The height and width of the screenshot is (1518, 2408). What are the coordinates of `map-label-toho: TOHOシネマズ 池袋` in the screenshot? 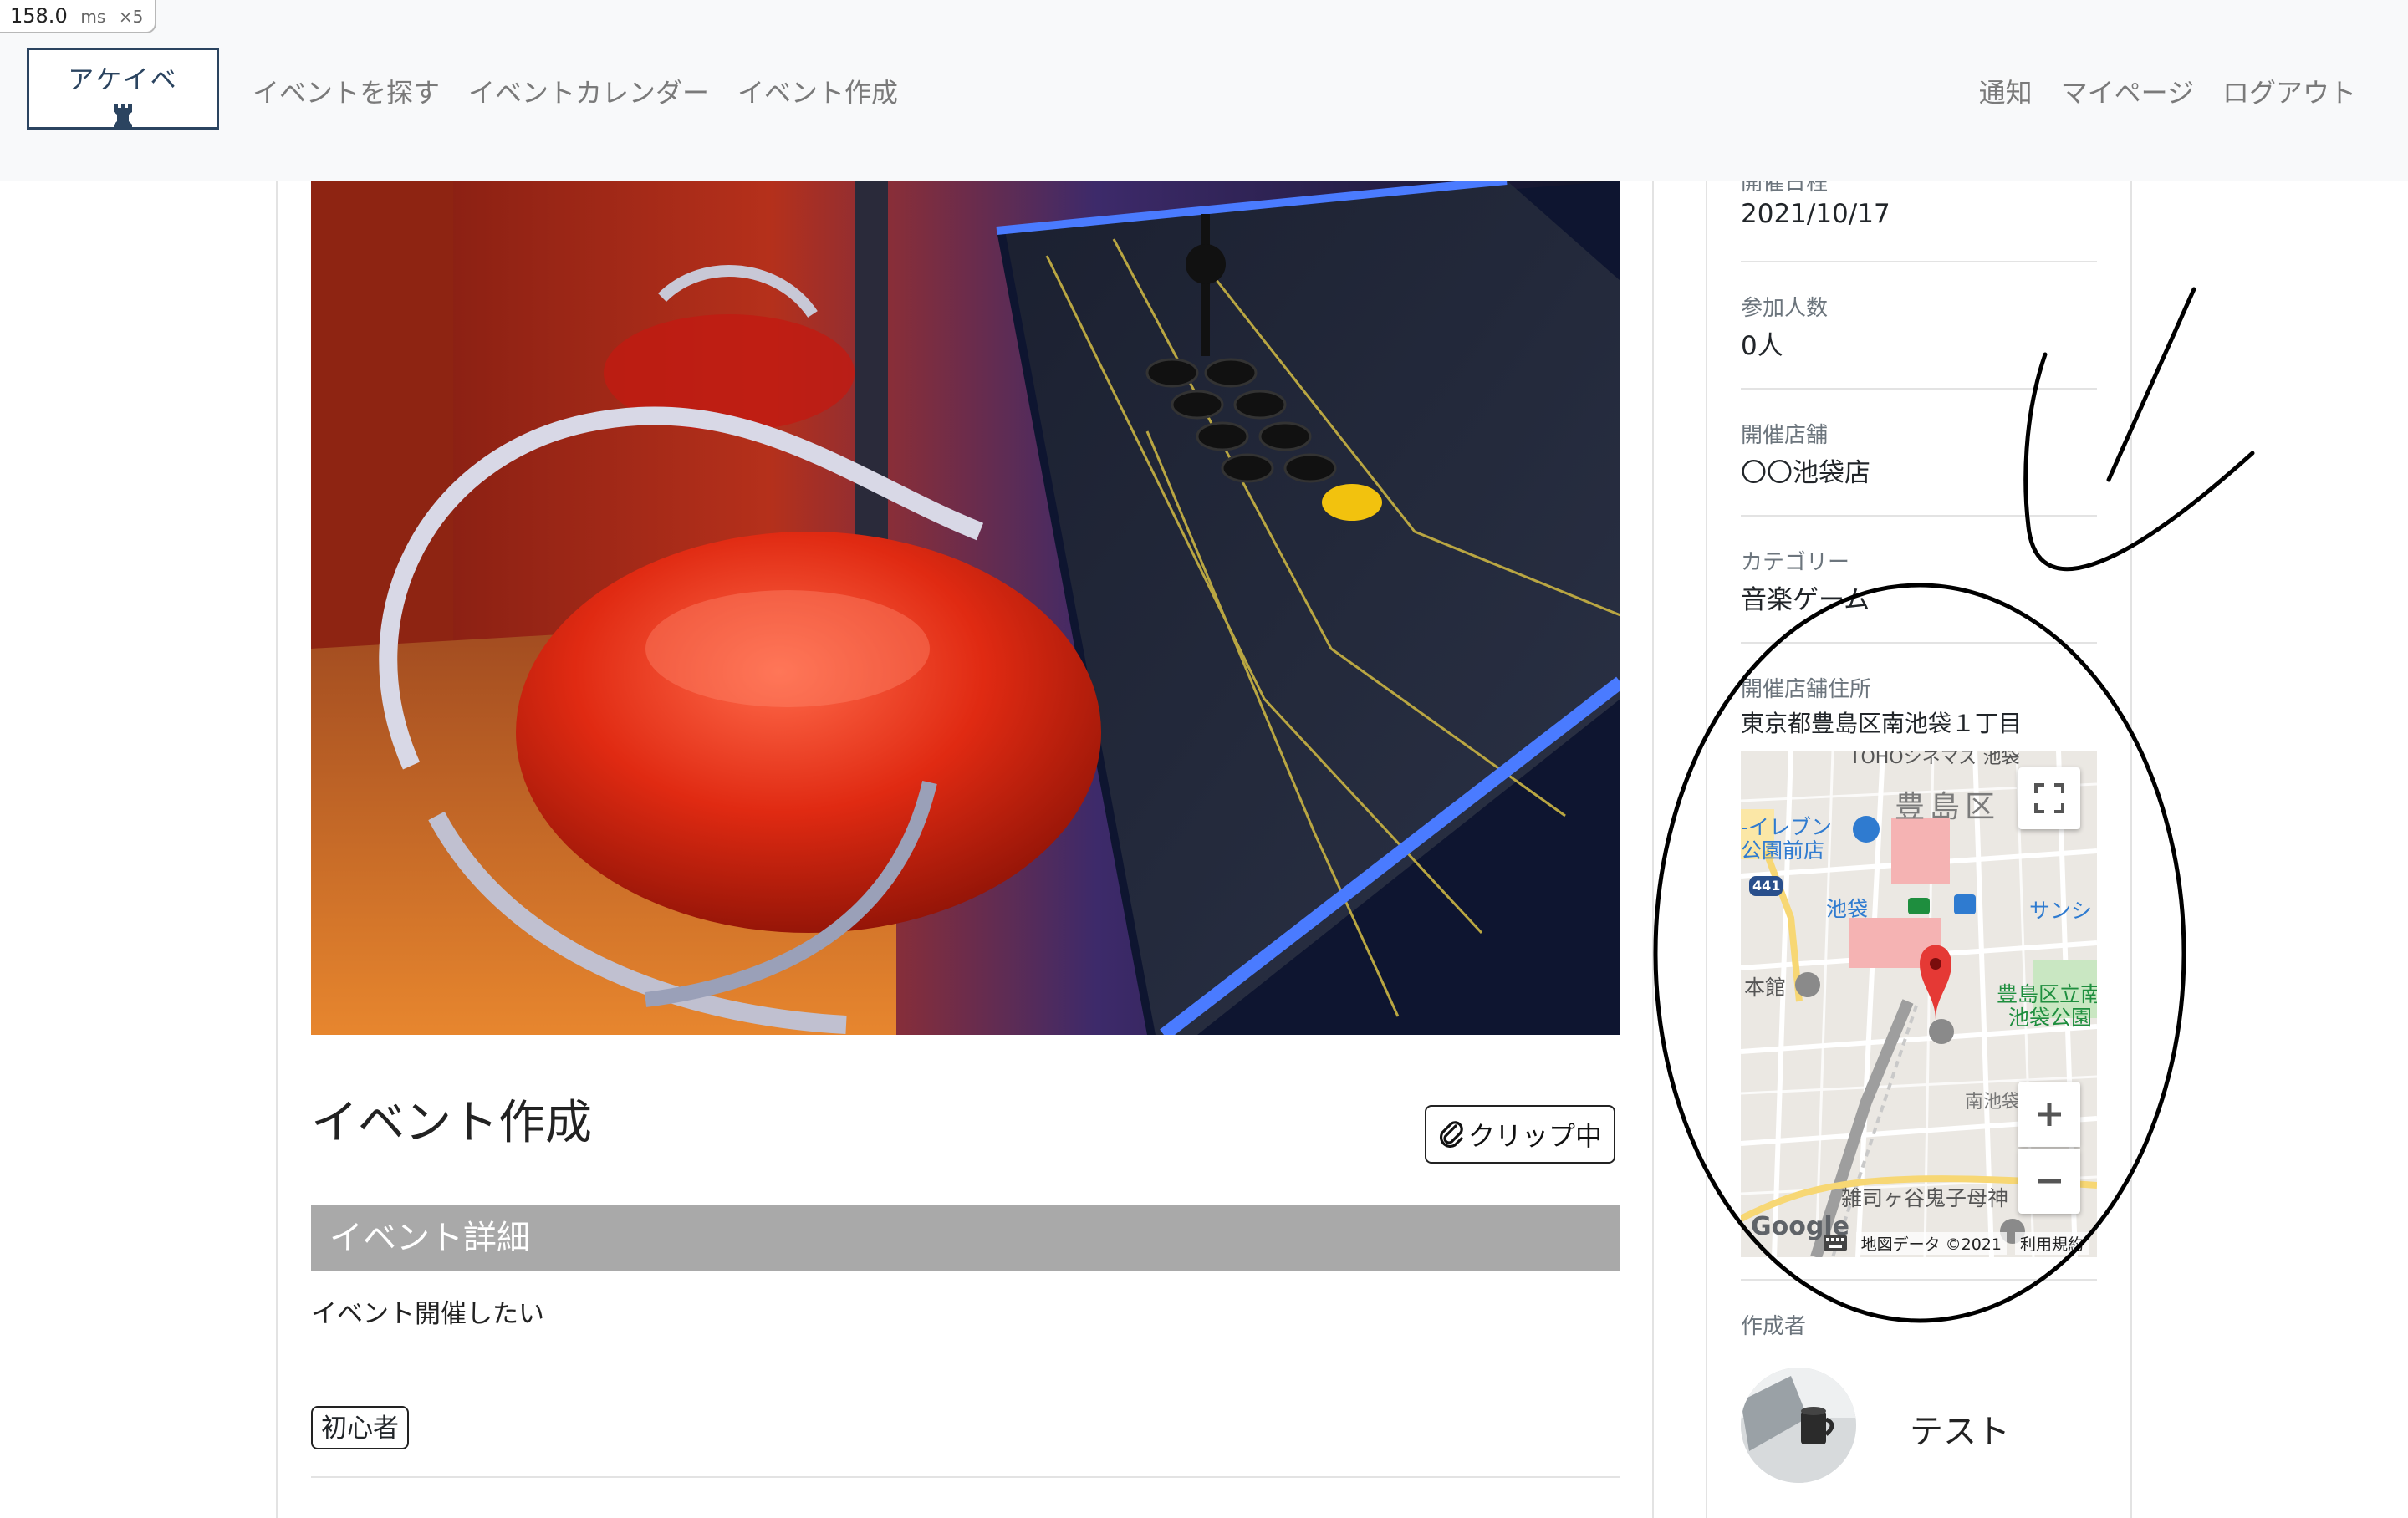 It's located at (1935, 759).